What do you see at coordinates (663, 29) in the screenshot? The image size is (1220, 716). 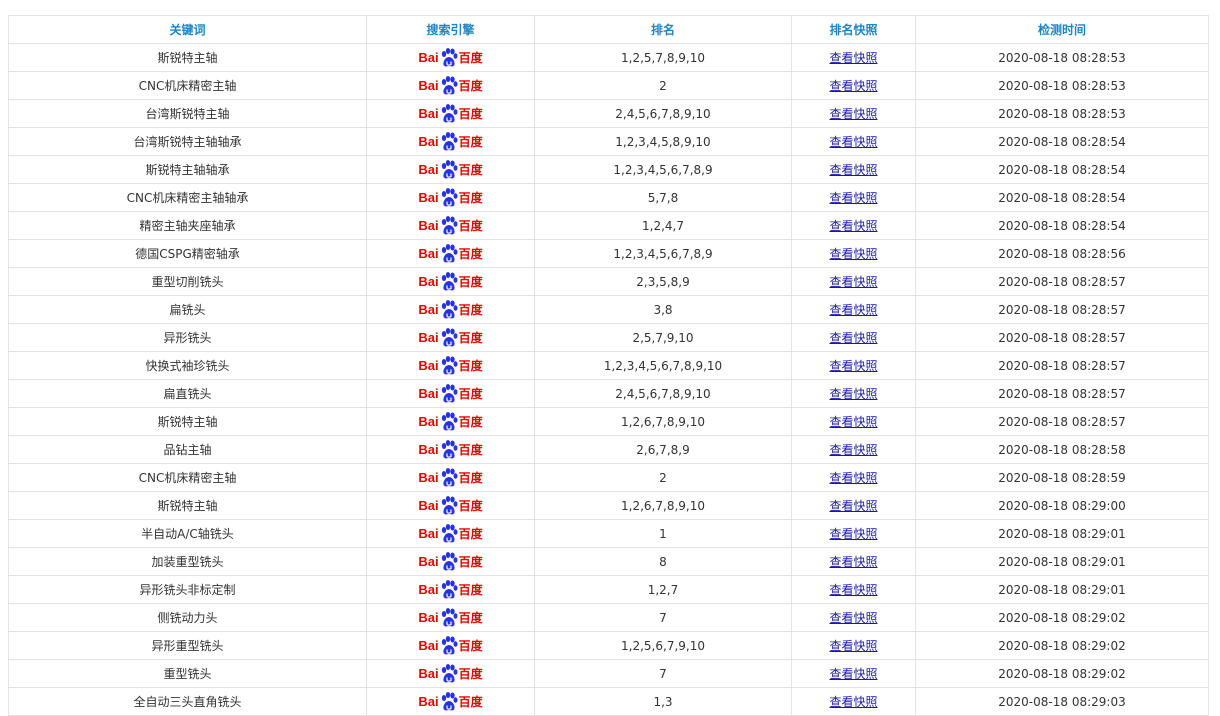 I see `column-header-rank: 排名` at bounding box center [663, 29].